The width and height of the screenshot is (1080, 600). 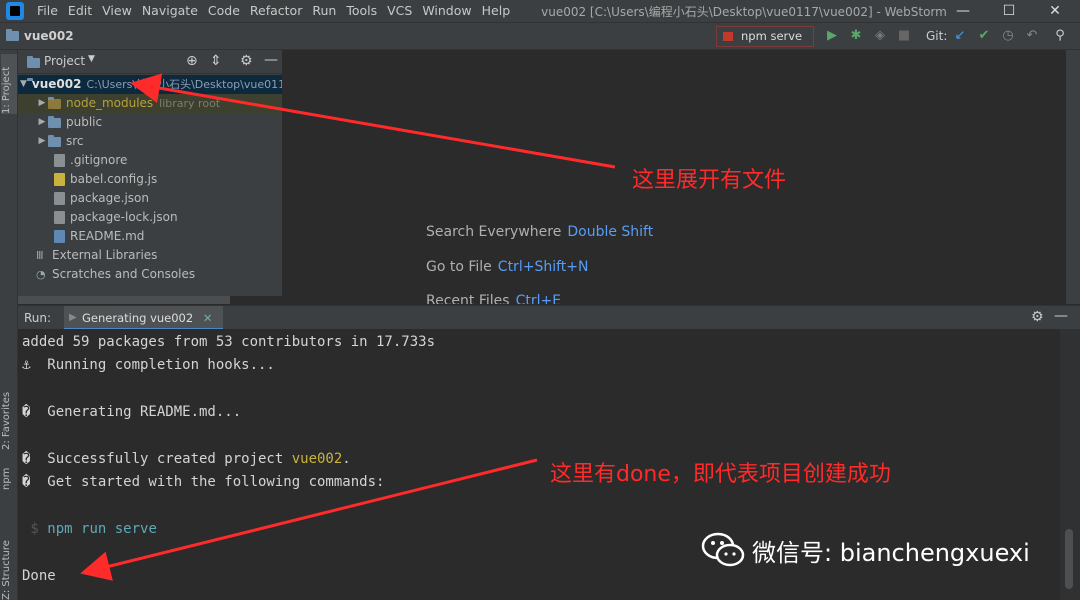 I want to click on root-name: vue002, so click(x=56, y=84).